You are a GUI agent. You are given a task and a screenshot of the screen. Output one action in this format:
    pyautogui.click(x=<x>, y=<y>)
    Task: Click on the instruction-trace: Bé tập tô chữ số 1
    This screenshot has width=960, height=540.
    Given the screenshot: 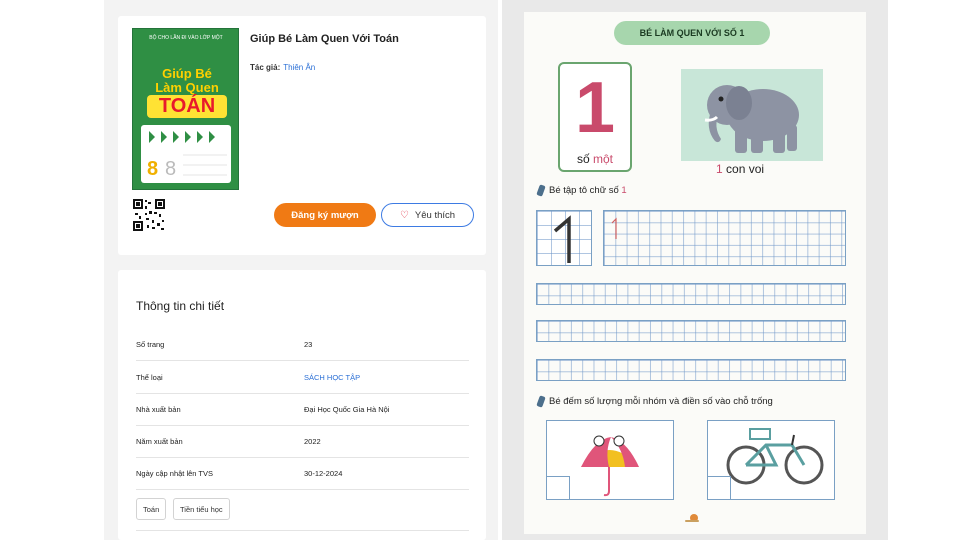 What is the action you would take?
    pyautogui.click(x=581, y=190)
    